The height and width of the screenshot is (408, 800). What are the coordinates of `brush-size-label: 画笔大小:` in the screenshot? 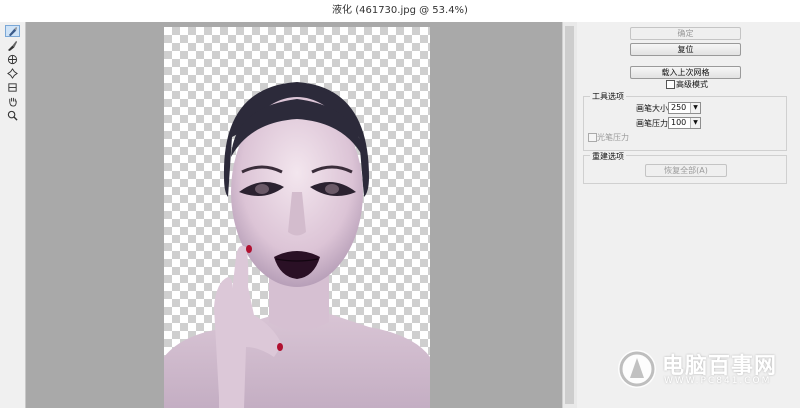 It's located at (653, 108).